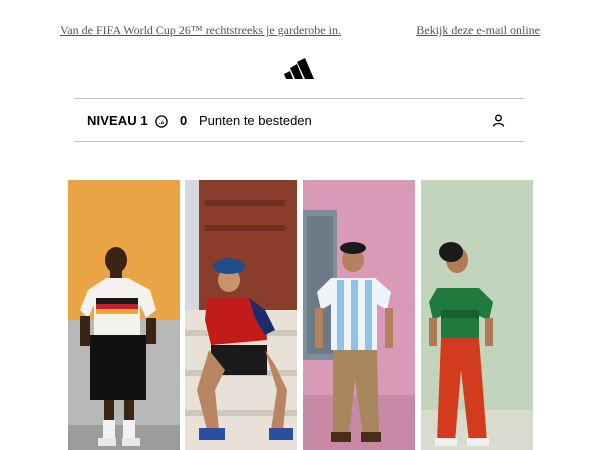 Image resolution: width=600 pixels, height=450 pixels. What do you see at coordinates (241, 315) in the screenshot?
I see `photo-spain-jersey` at bounding box center [241, 315].